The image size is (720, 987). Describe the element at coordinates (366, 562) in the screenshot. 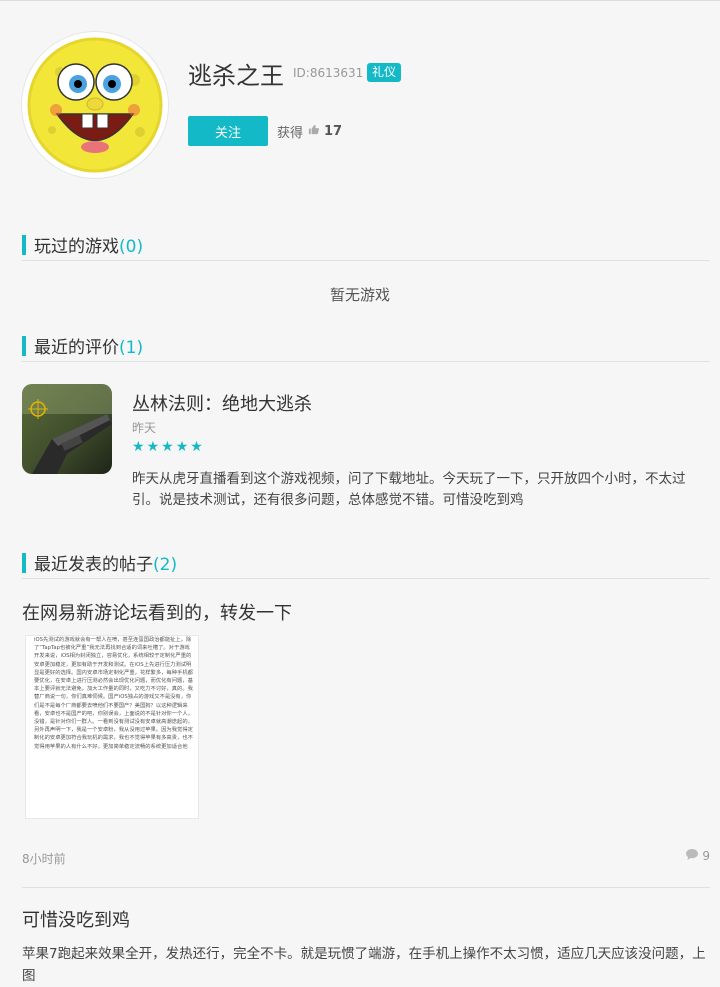

I see `section-recent-posts: 最近发表的帖子(2)` at that location.